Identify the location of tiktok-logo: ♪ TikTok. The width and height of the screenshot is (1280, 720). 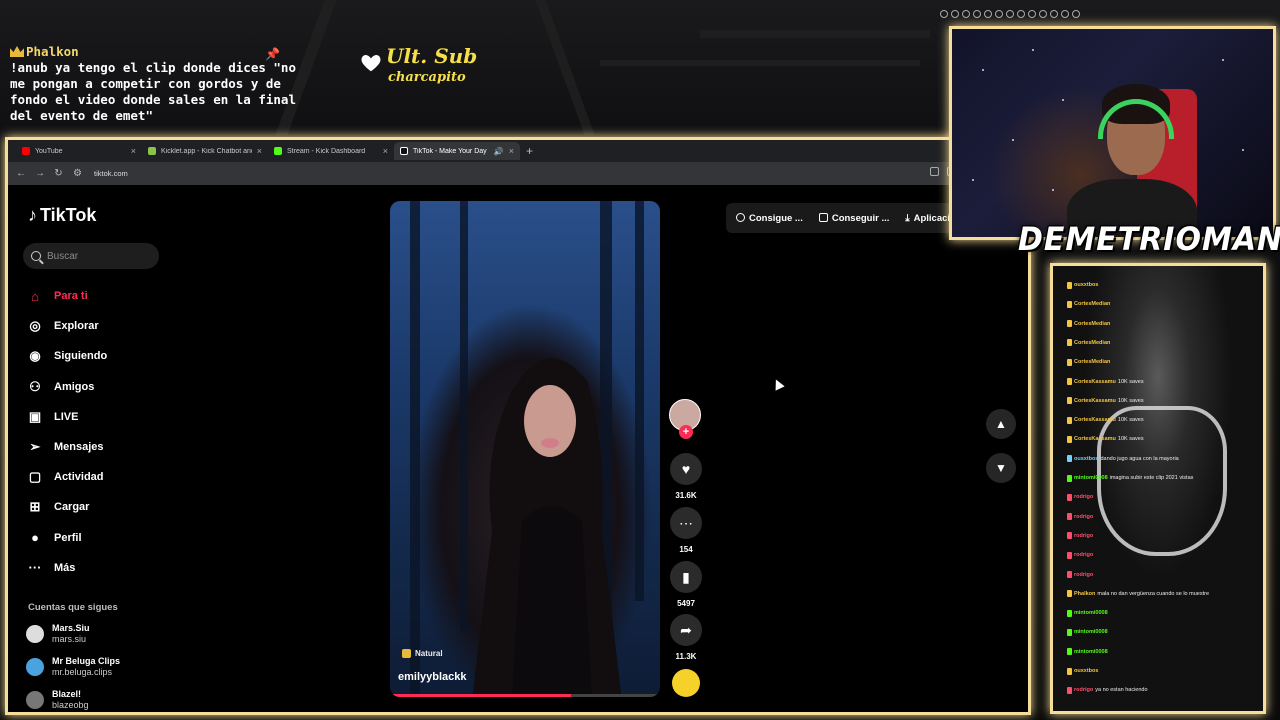
(62, 215).